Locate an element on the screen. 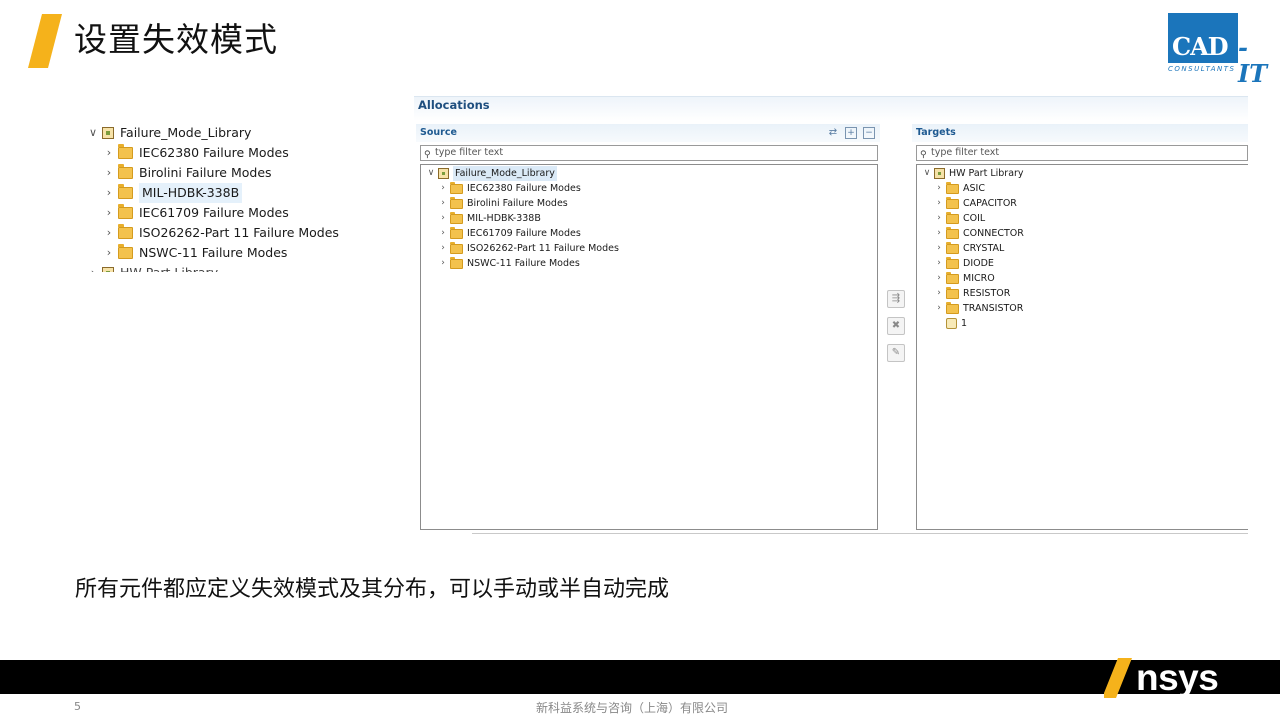 The height and width of the screenshot is (720, 1280). target-item: › MICRO is located at coordinates (964, 278).